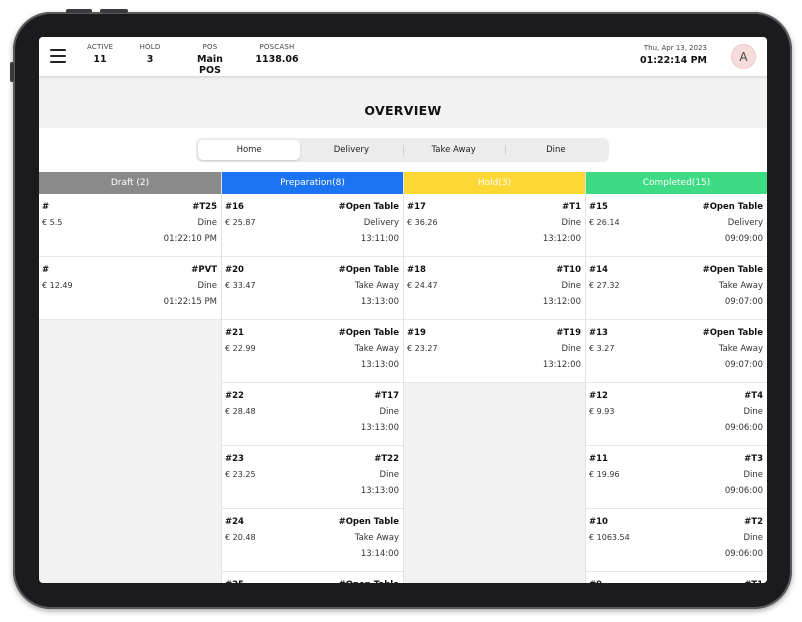 Image resolution: width=802 pixels, height=622 pixels. Describe the element at coordinates (494, 225) in the screenshot. I see `order-card: #17 #T1 € 36.26 Dine 13:12:00` at that location.